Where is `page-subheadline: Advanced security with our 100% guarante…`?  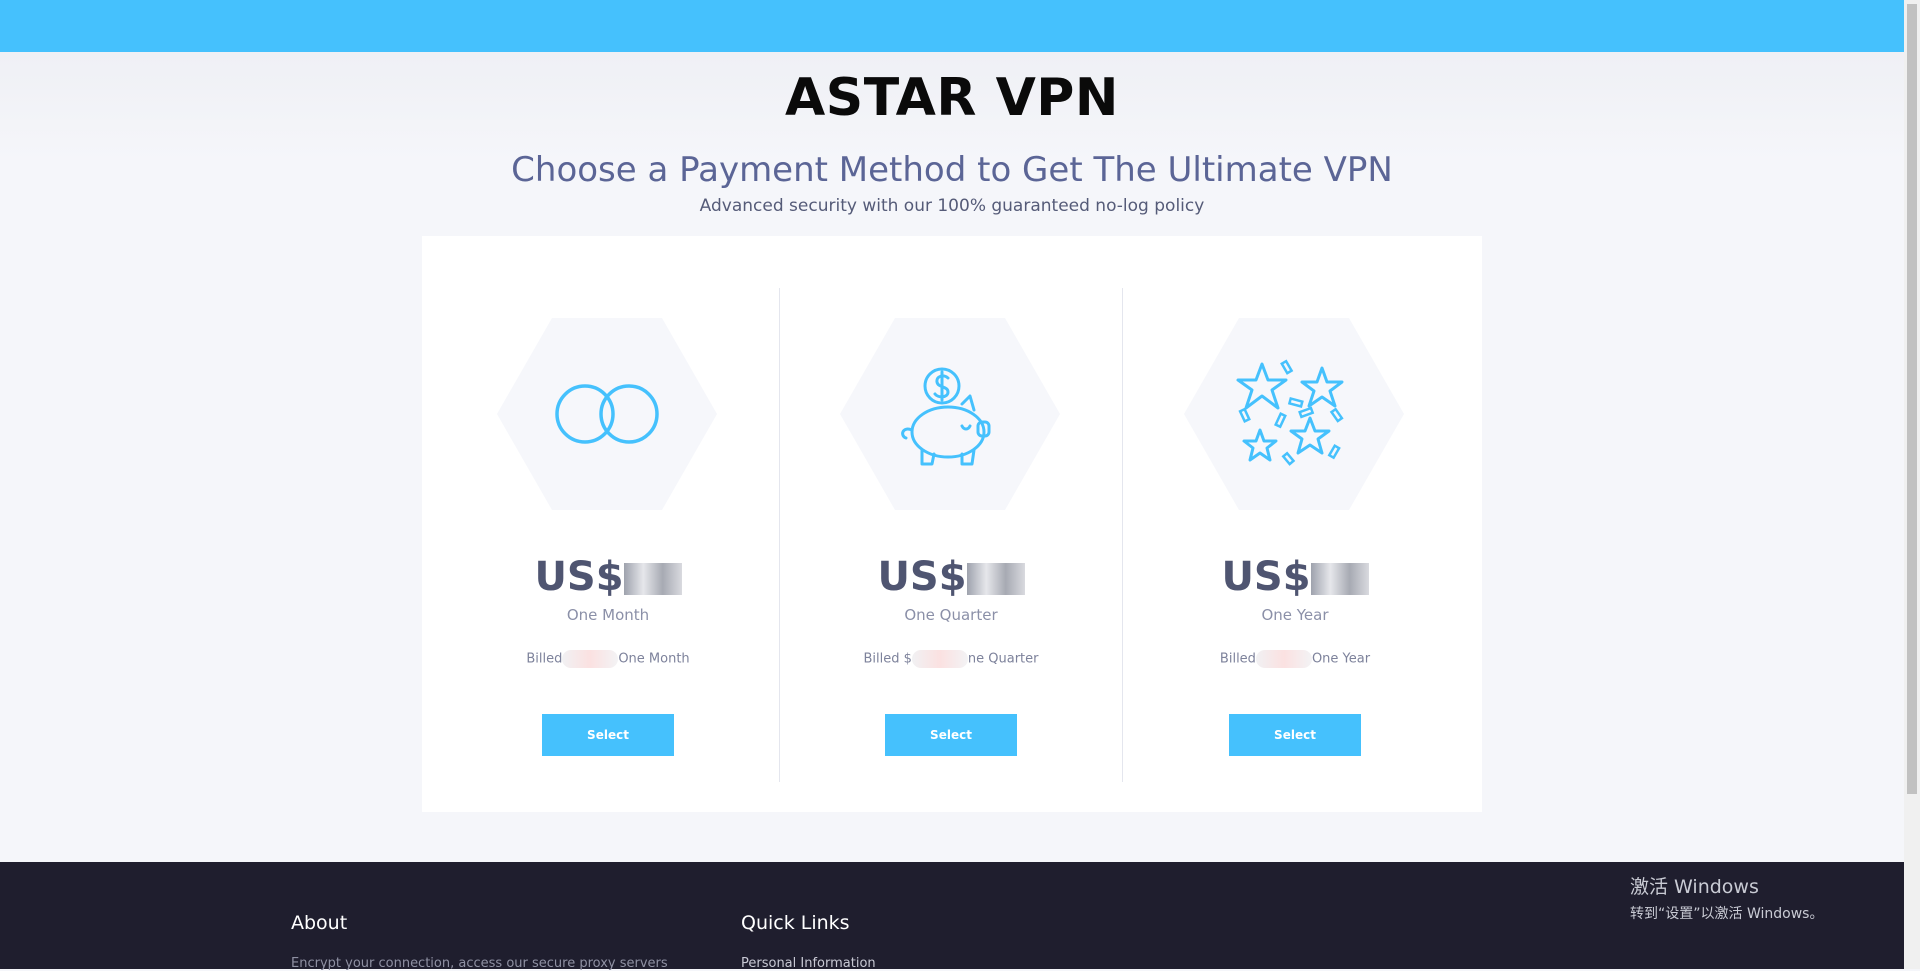 page-subheadline: Advanced security with our 100% guarante… is located at coordinates (952, 206).